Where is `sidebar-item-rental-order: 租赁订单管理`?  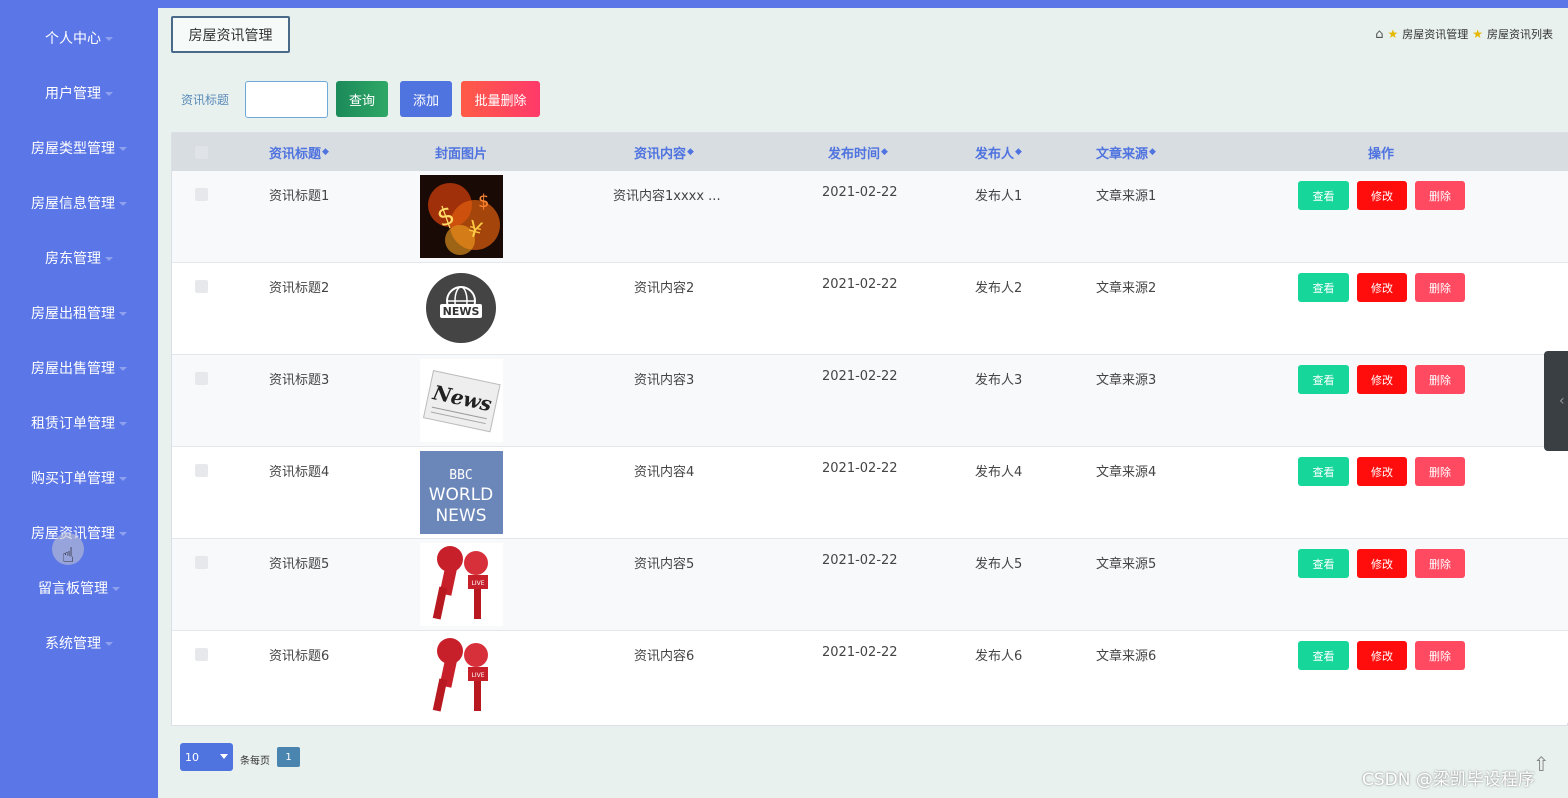 sidebar-item-rental-order: 租赁订单管理 is located at coordinates (79, 422).